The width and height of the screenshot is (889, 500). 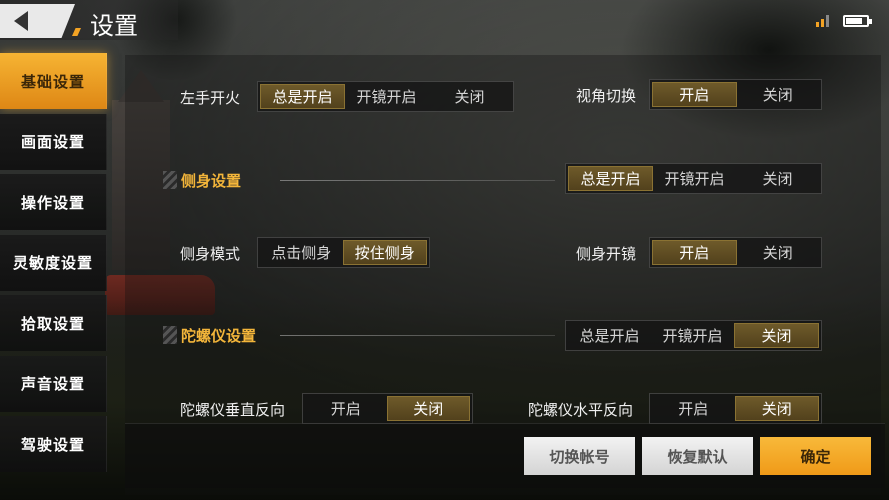 I want to click on switch-account-button: 切换帐号, so click(x=579, y=456).